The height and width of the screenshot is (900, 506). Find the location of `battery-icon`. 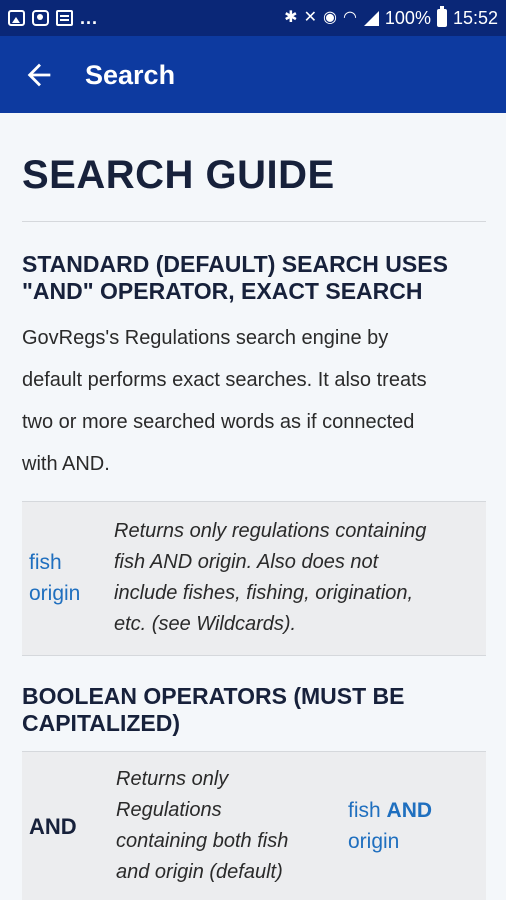

battery-icon is located at coordinates (441, 16).